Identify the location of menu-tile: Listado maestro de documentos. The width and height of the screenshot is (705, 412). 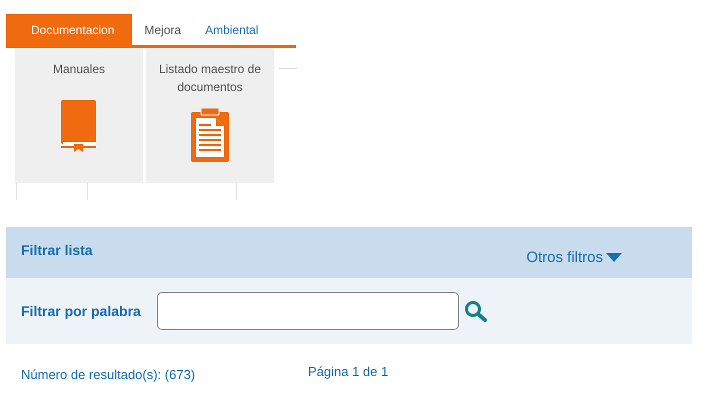
(210, 115).